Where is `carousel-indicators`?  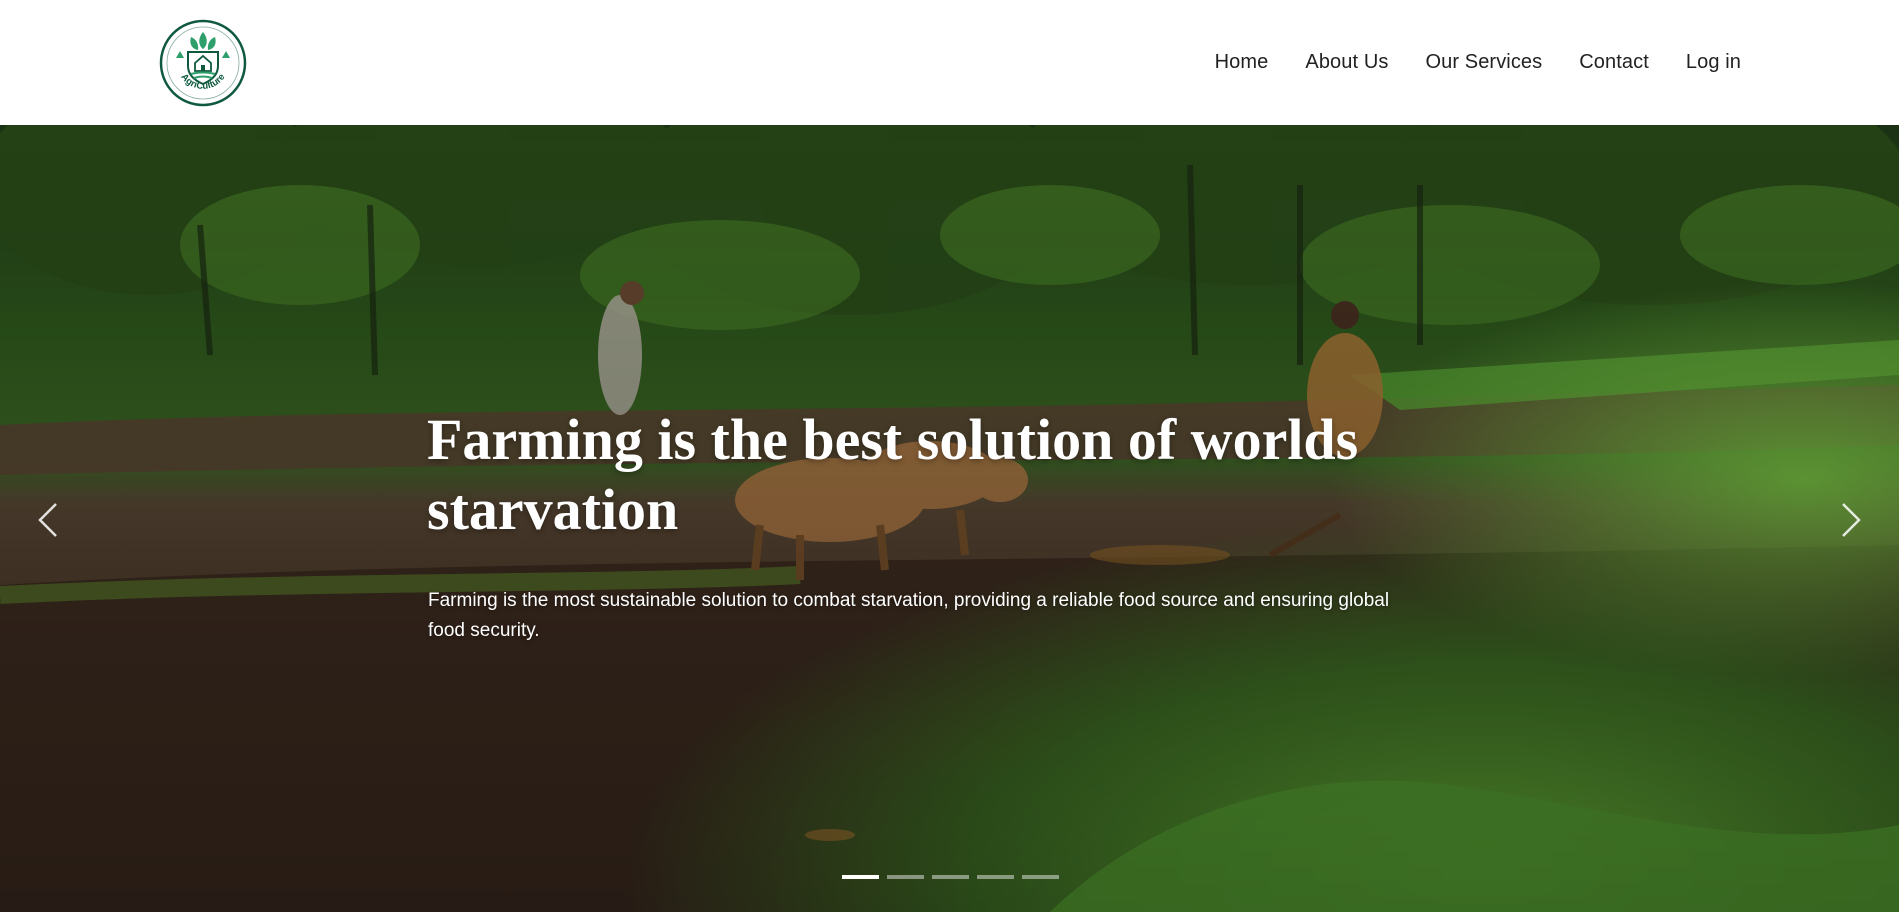 carousel-indicators is located at coordinates (950, 877).